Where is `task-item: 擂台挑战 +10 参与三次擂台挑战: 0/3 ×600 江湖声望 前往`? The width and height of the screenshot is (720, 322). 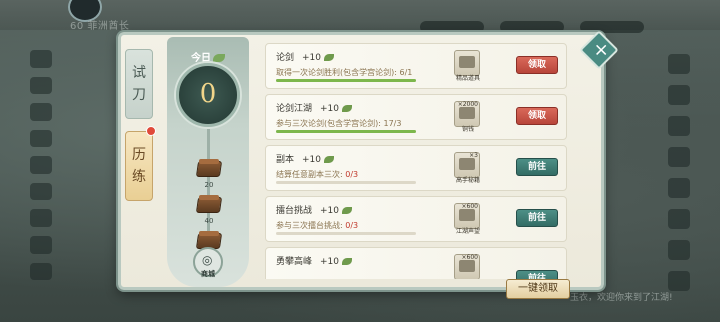
task-item: 擂台挑战 +10 参与三次擂台挑战: 0/3 ×600 江湖声望 前往 is located at coordinates (416, 219).